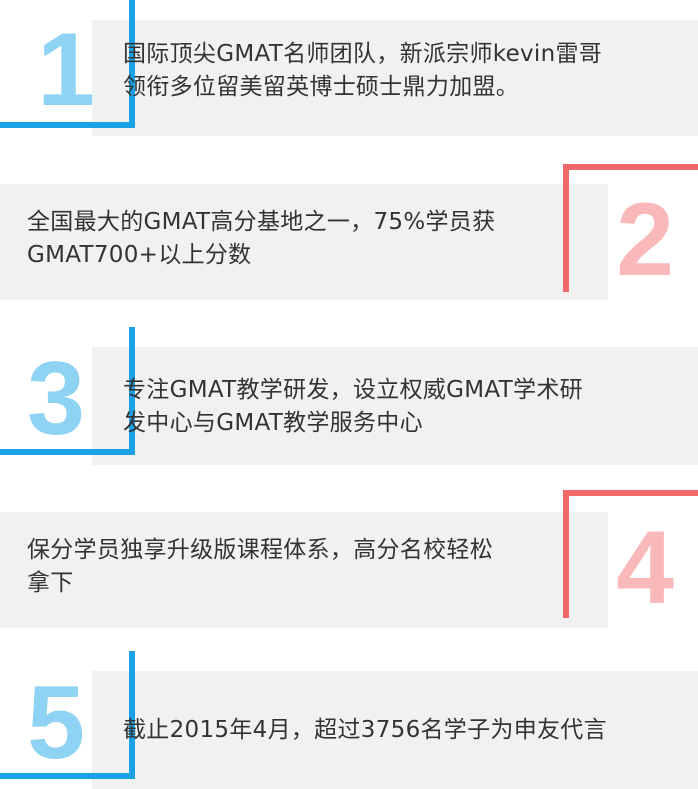  What do you see at coordinates (56, 399) in the screenshot?
I see `feature-number: 3` at bounding box center [56, 399].